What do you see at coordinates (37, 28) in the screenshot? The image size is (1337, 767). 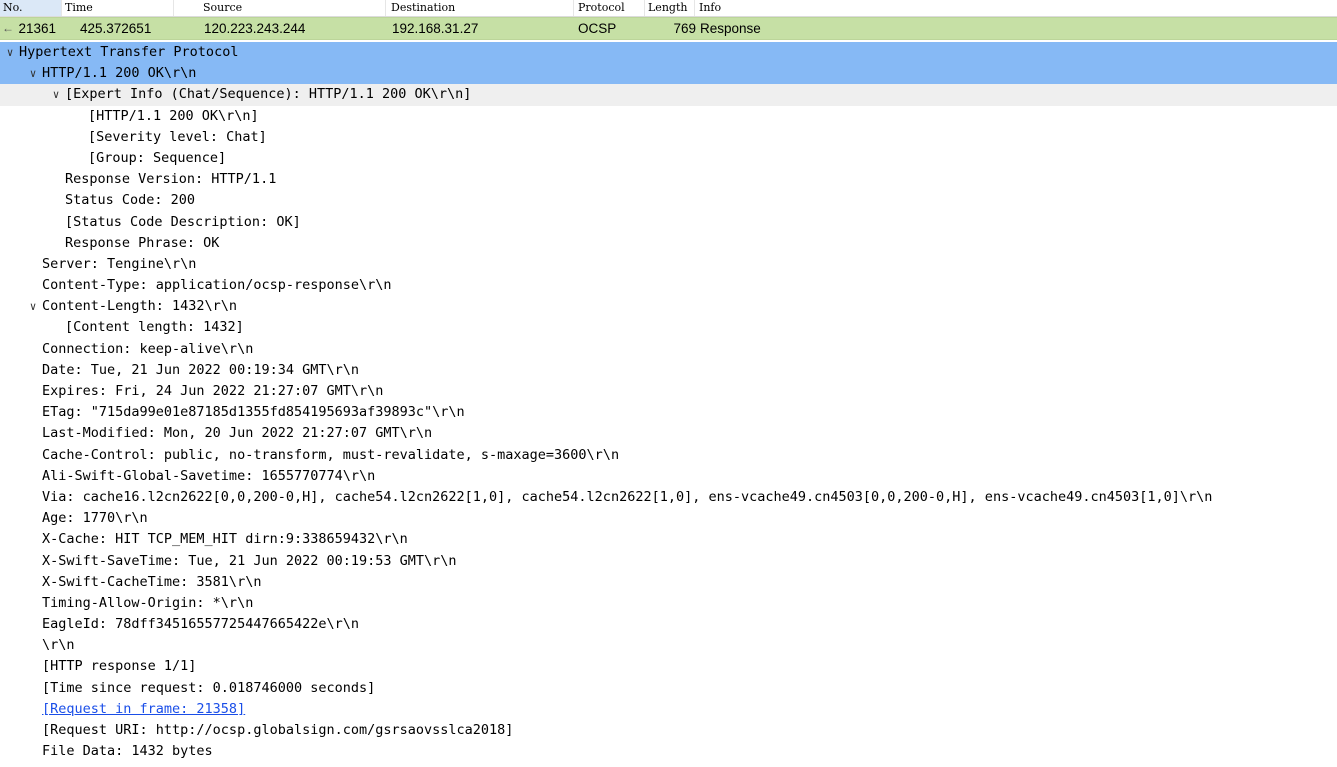 I see `packet-no: 21361` at bounding box center [37, 28].